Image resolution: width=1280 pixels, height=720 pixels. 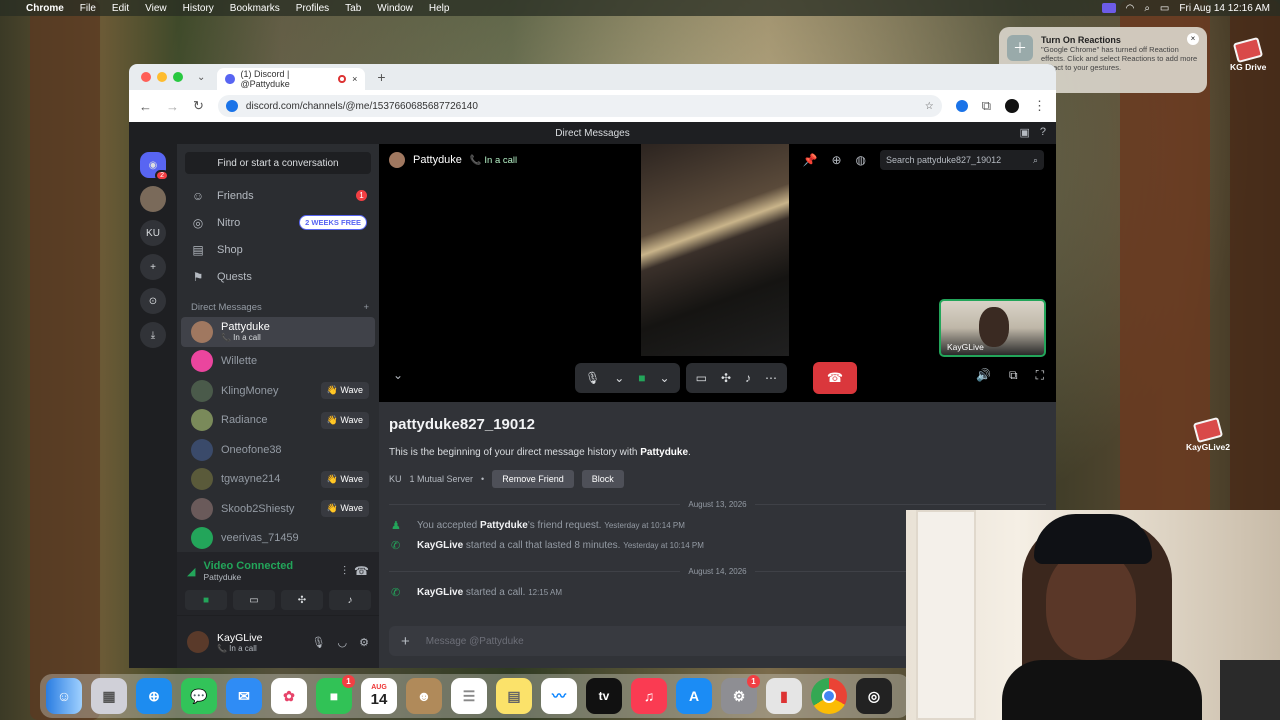 I want to click on block-button: Block, so click(x=602, y=479).